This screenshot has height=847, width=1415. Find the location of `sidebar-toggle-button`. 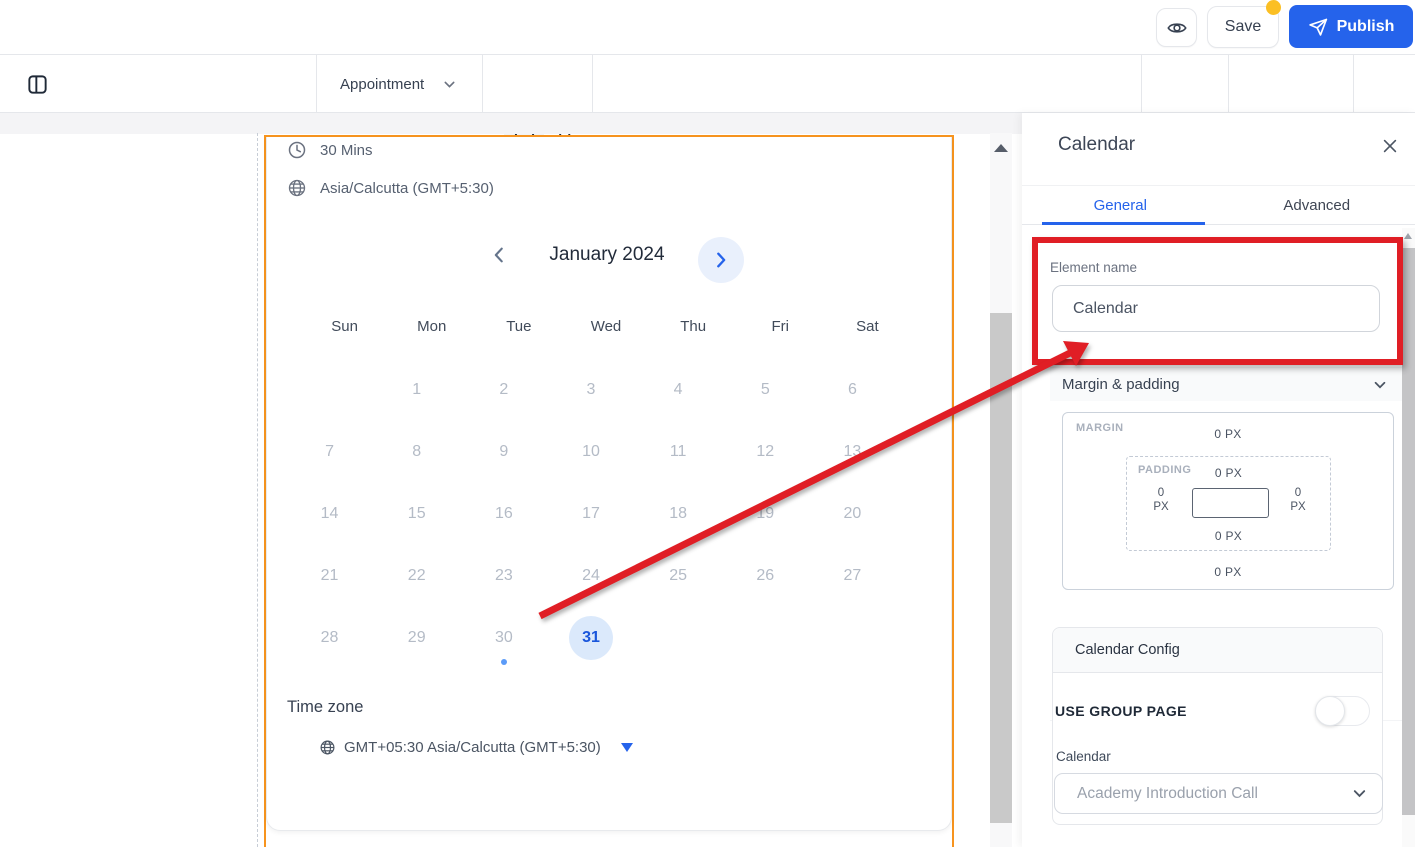

sidebar-toggle-button is located at coordinates (37, 84).